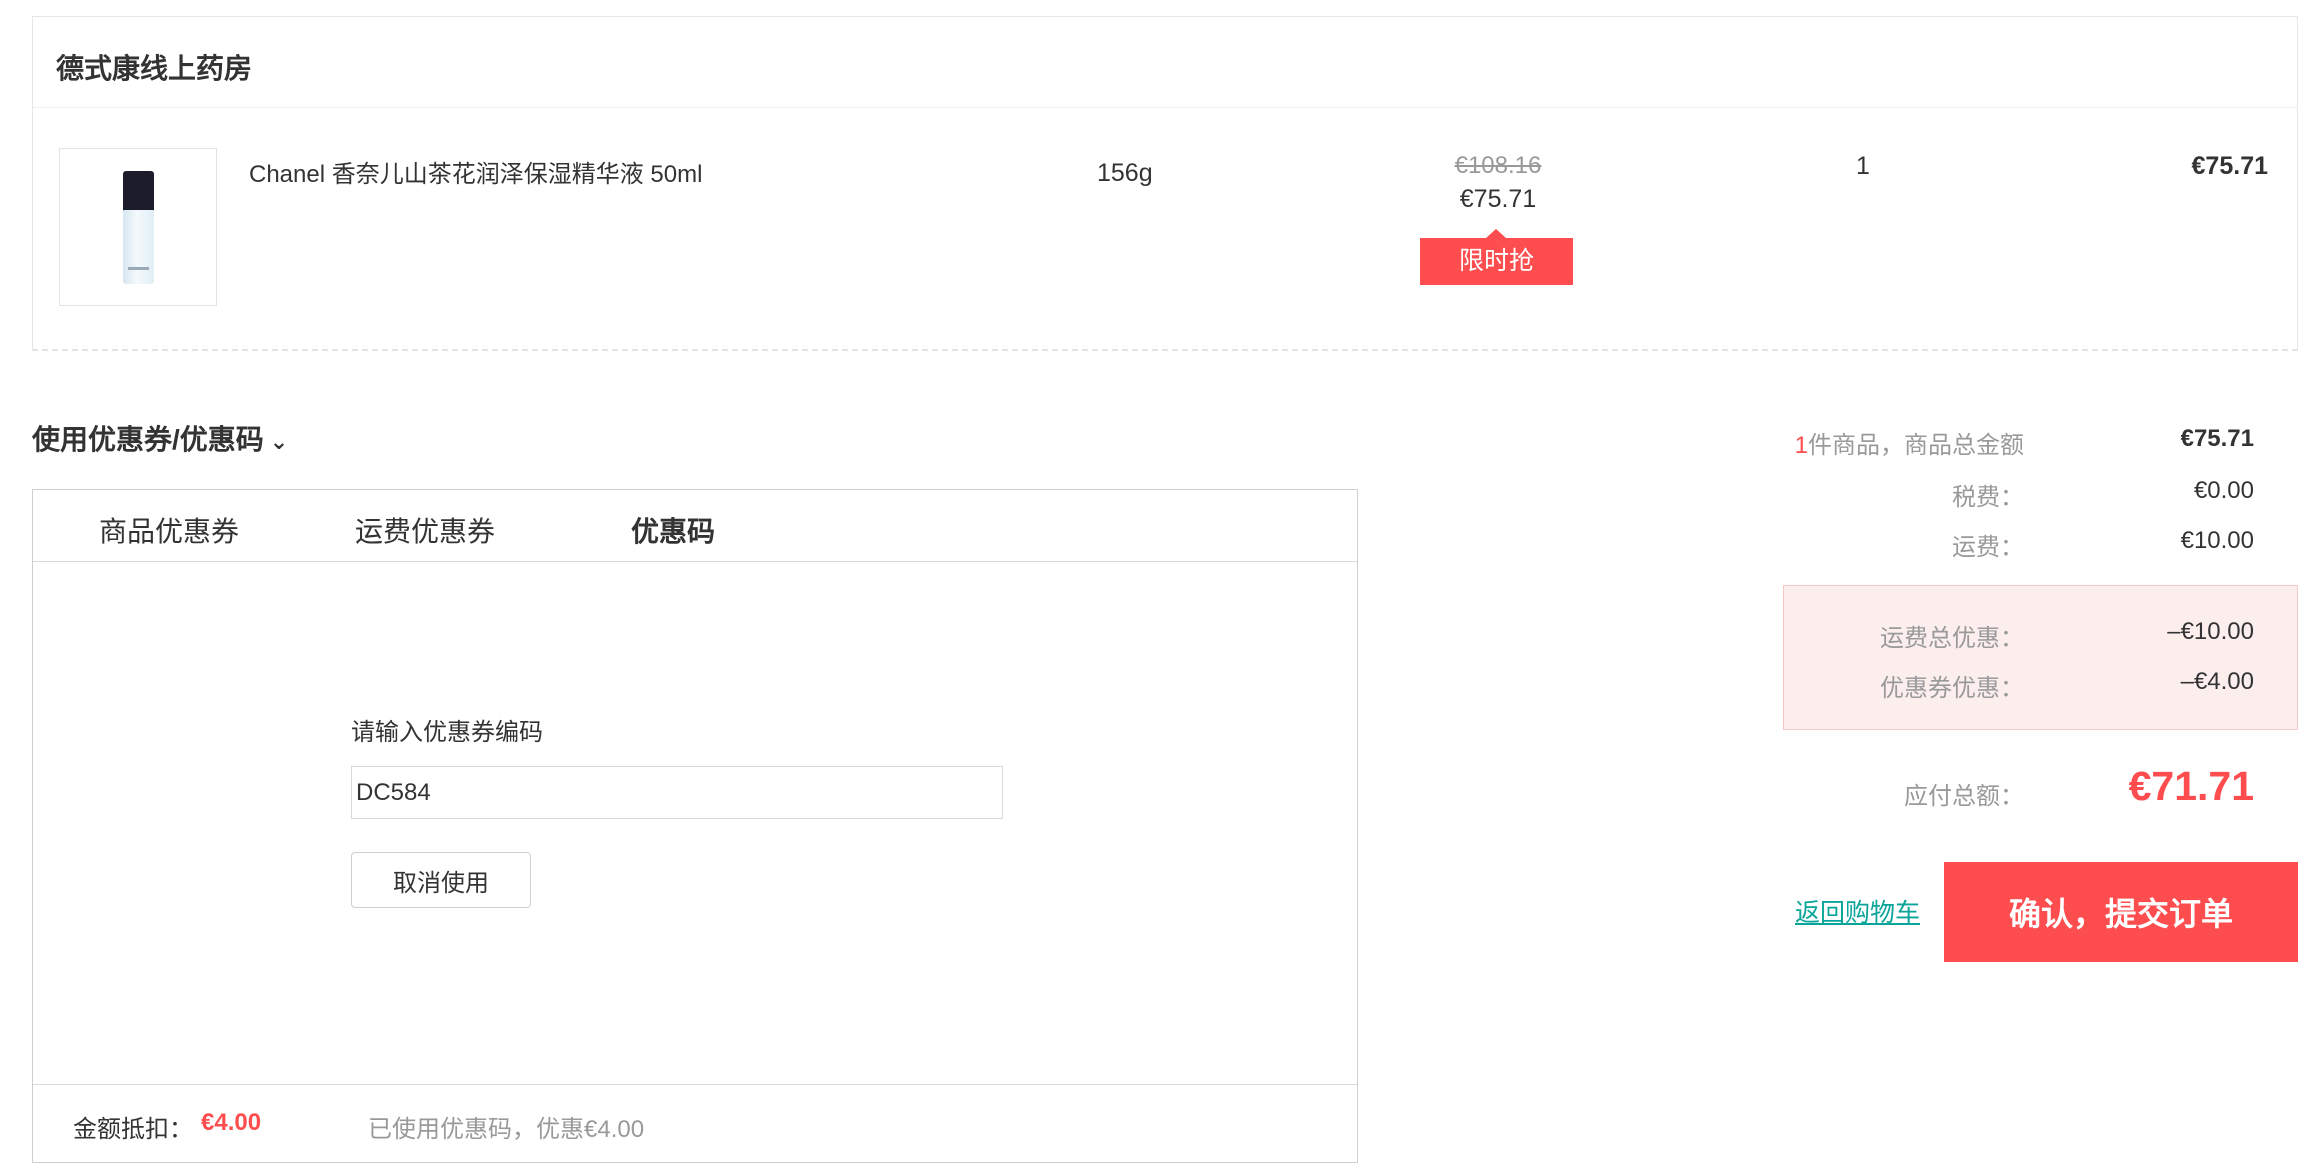 This screenshot has height=1165, width=2316. What do you see at coordinates (673, 530) in the screenshot?
I see `tab-promo-code: 优惠码` at bounding box center [673, 530].